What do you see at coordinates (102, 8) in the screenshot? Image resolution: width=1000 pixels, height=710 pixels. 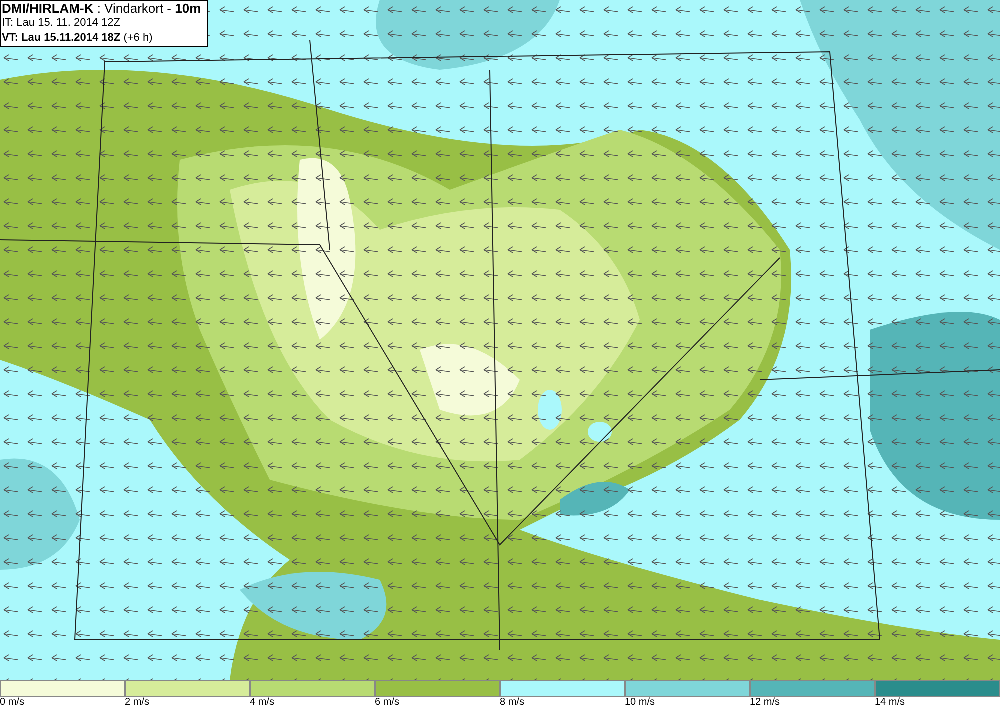 I see `map-title: DMI/HIRLAM-K : Vindarkort - 10m` at bounding box center [102, 8].